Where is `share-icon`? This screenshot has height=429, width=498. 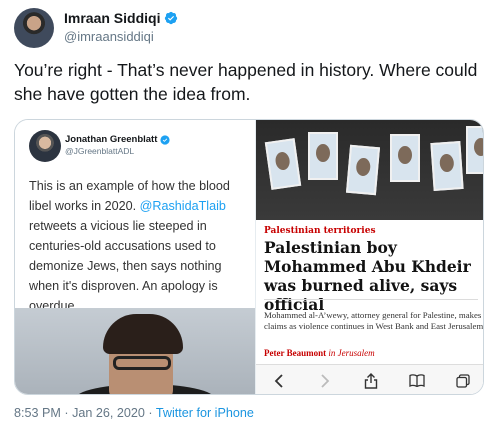
share-icon is located at coordinates (371, 381).